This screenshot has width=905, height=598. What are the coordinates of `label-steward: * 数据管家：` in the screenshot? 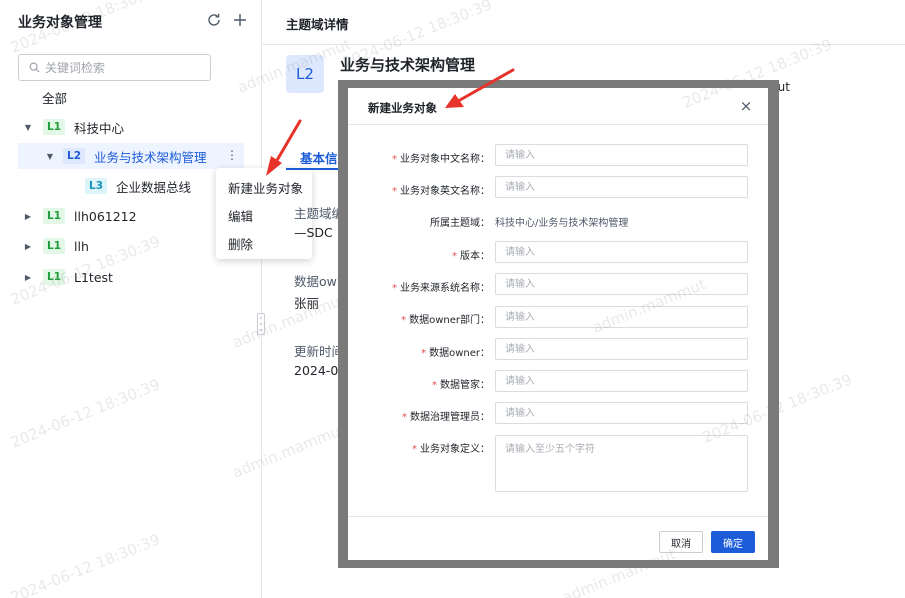 It's located at (461, 385).